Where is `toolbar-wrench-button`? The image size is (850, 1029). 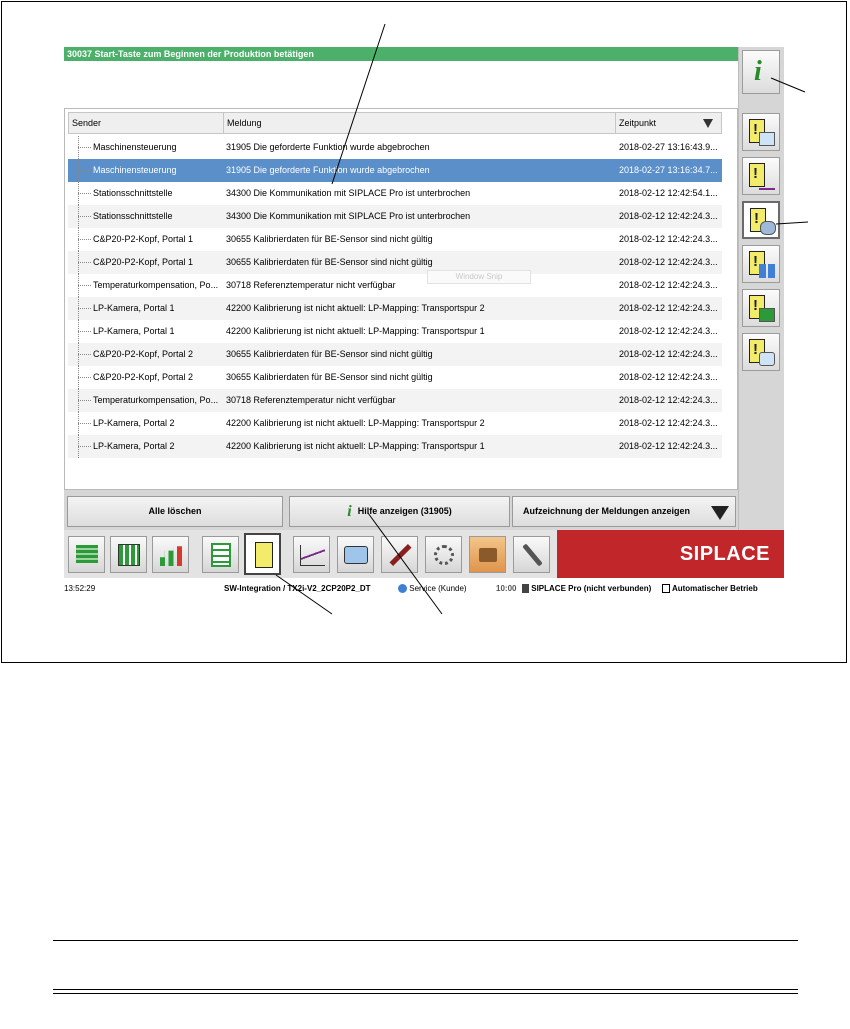 toolbar-wrench-button is located at coordinates (531, 554).